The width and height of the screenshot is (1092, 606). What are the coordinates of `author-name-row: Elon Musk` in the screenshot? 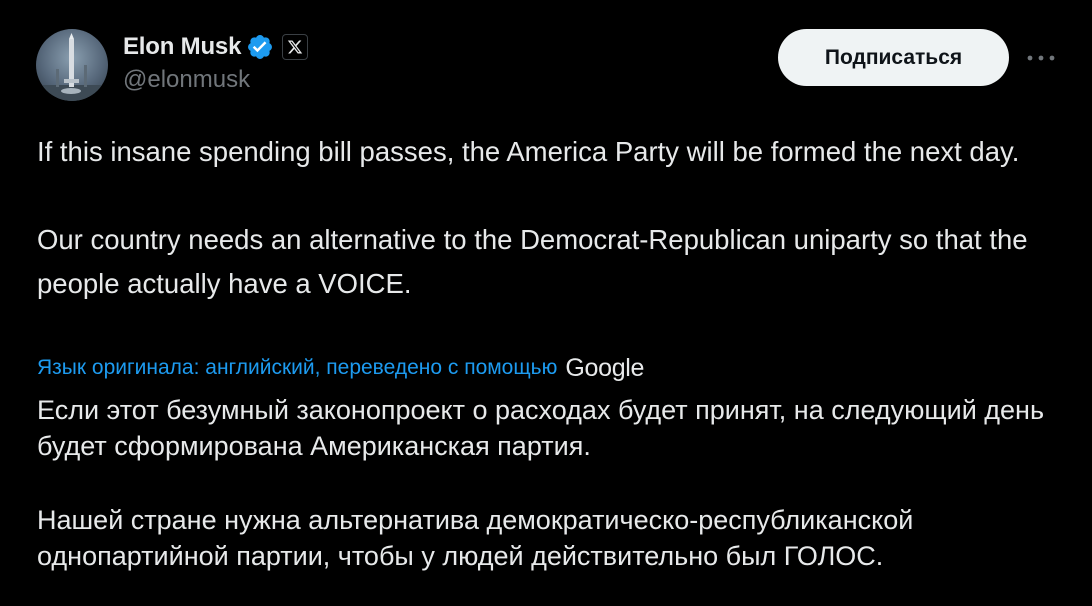 It's located at (216, 47).